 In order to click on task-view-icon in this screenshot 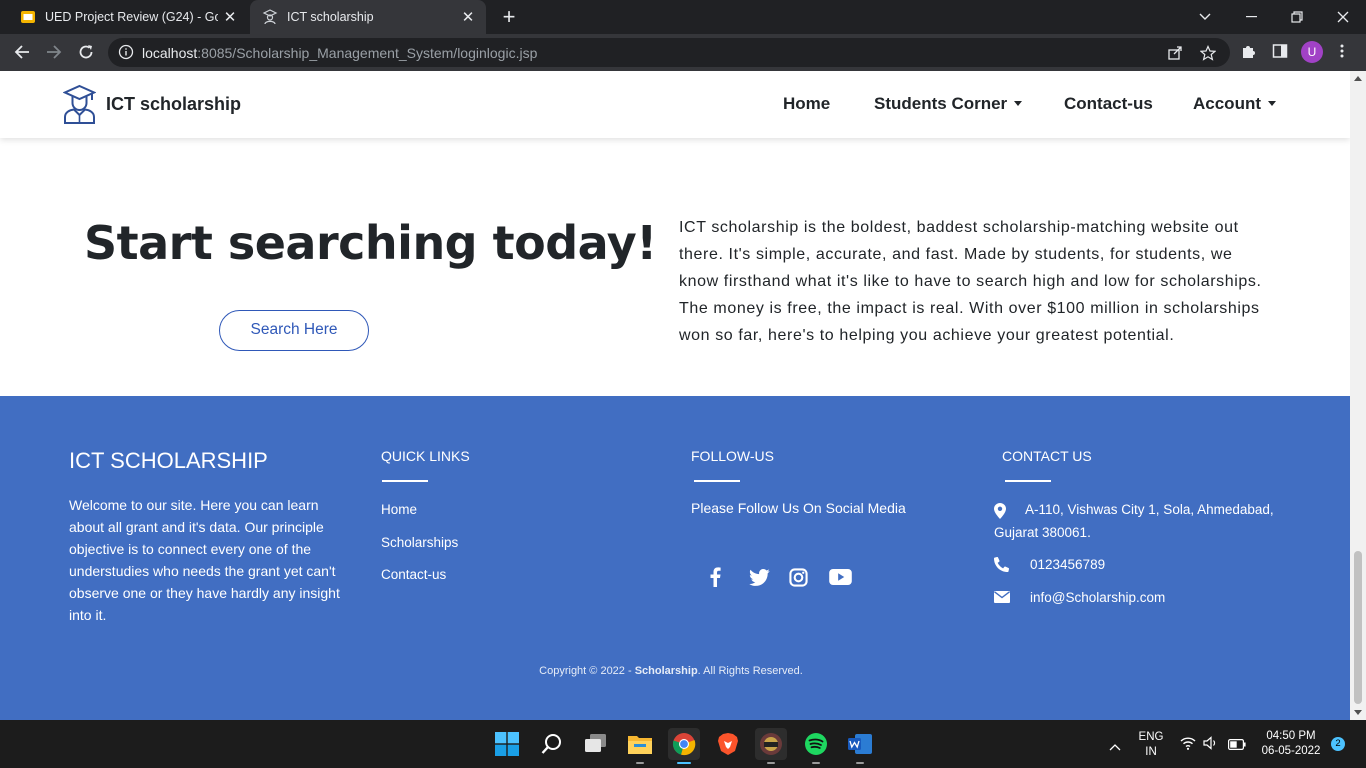, I will do `click(596, 744)`.